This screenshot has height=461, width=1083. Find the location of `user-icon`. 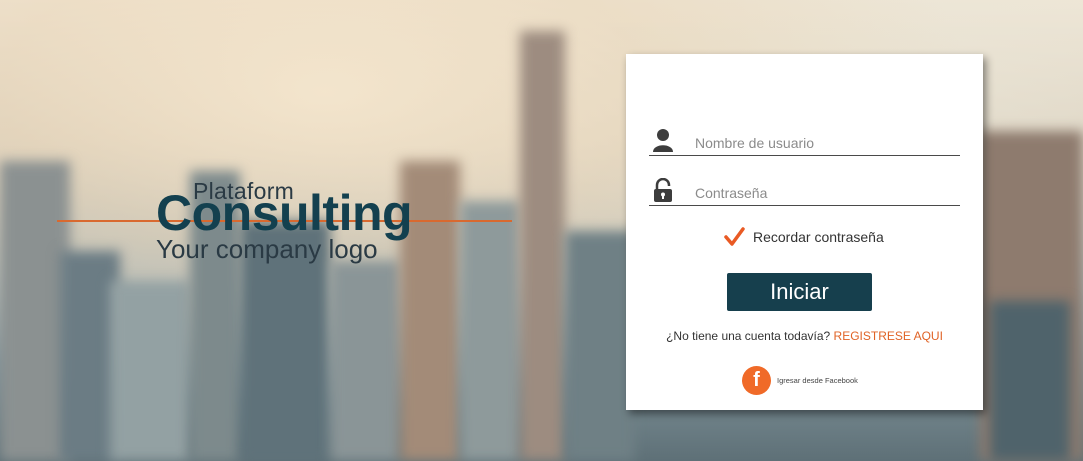

user-icon is located at coordinates (663, 140).